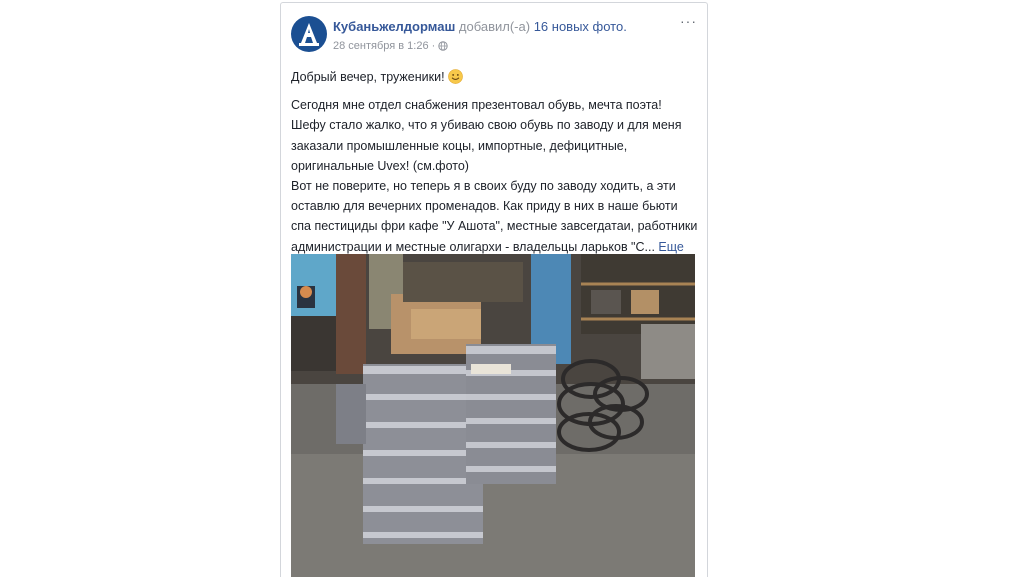  What do you see at coordinates (511, 414) in the screenshot?
I see `ingot-stack-middle` at bounding box center [511, 414].